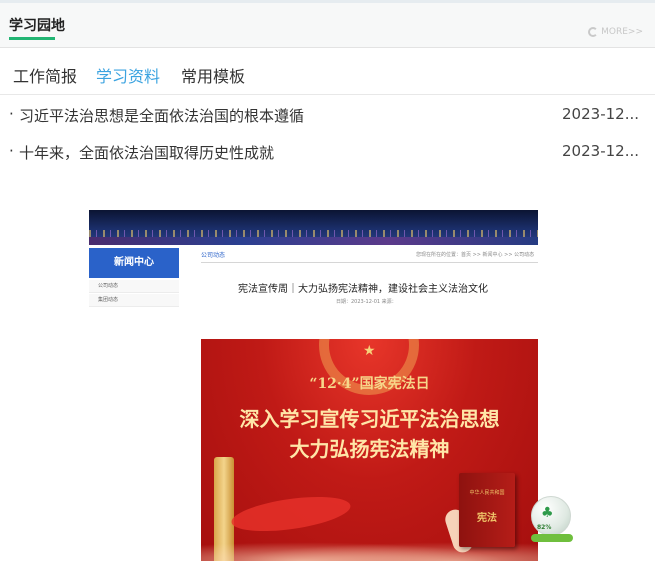 This screenshot has width=655, height=577. What do you see at coordinates (487, 518) in the screenshot?
I see `book-title: 宪法` at bounding box center [487, 518].